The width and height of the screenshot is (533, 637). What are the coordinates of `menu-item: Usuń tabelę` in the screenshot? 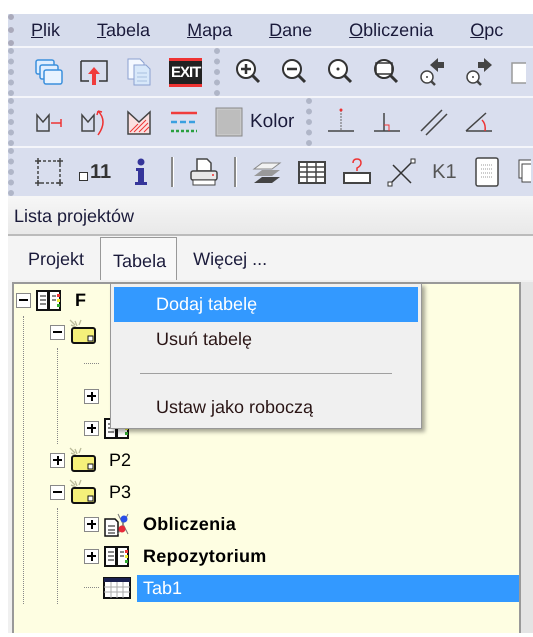 It's located at (266, 339).